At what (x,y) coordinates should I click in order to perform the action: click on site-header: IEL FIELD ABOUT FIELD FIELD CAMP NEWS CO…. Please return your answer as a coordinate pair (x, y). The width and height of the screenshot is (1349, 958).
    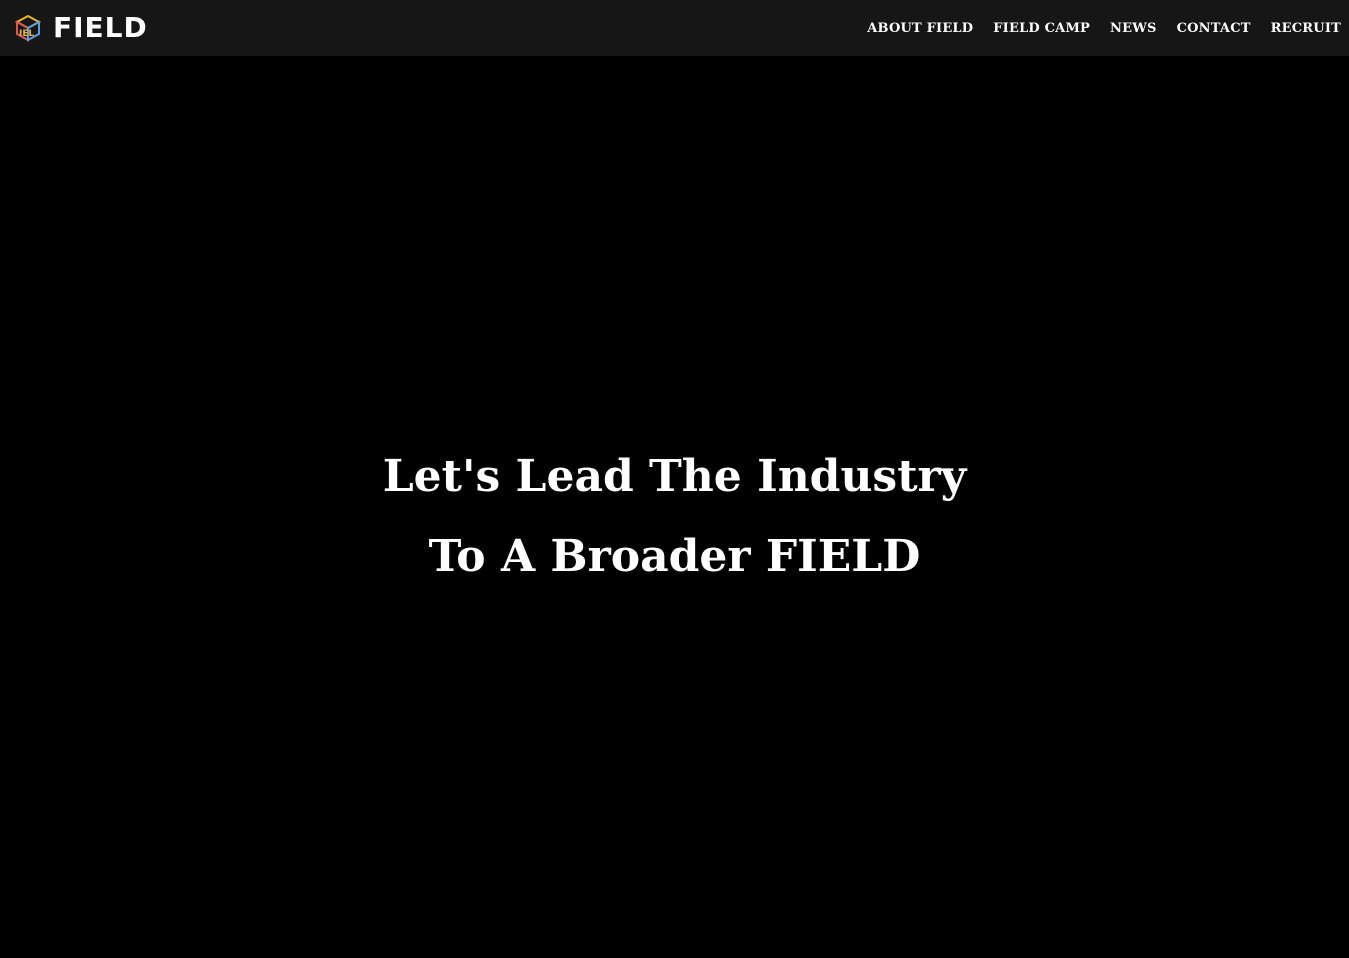
    Looking at the image, I should click on (674, 28).